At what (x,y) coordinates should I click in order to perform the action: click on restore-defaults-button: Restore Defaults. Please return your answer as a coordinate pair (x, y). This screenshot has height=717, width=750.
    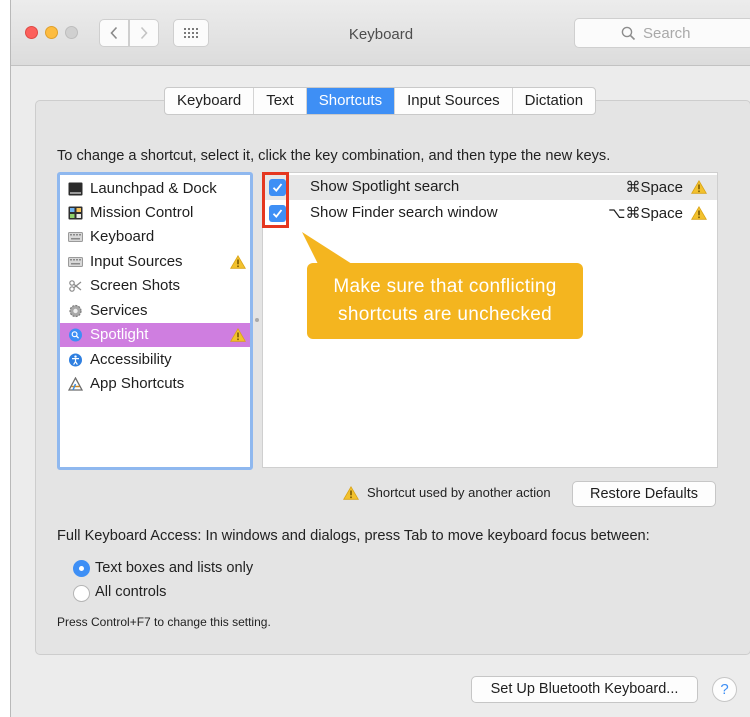
    Looking at the image, I should click on (644, 494).